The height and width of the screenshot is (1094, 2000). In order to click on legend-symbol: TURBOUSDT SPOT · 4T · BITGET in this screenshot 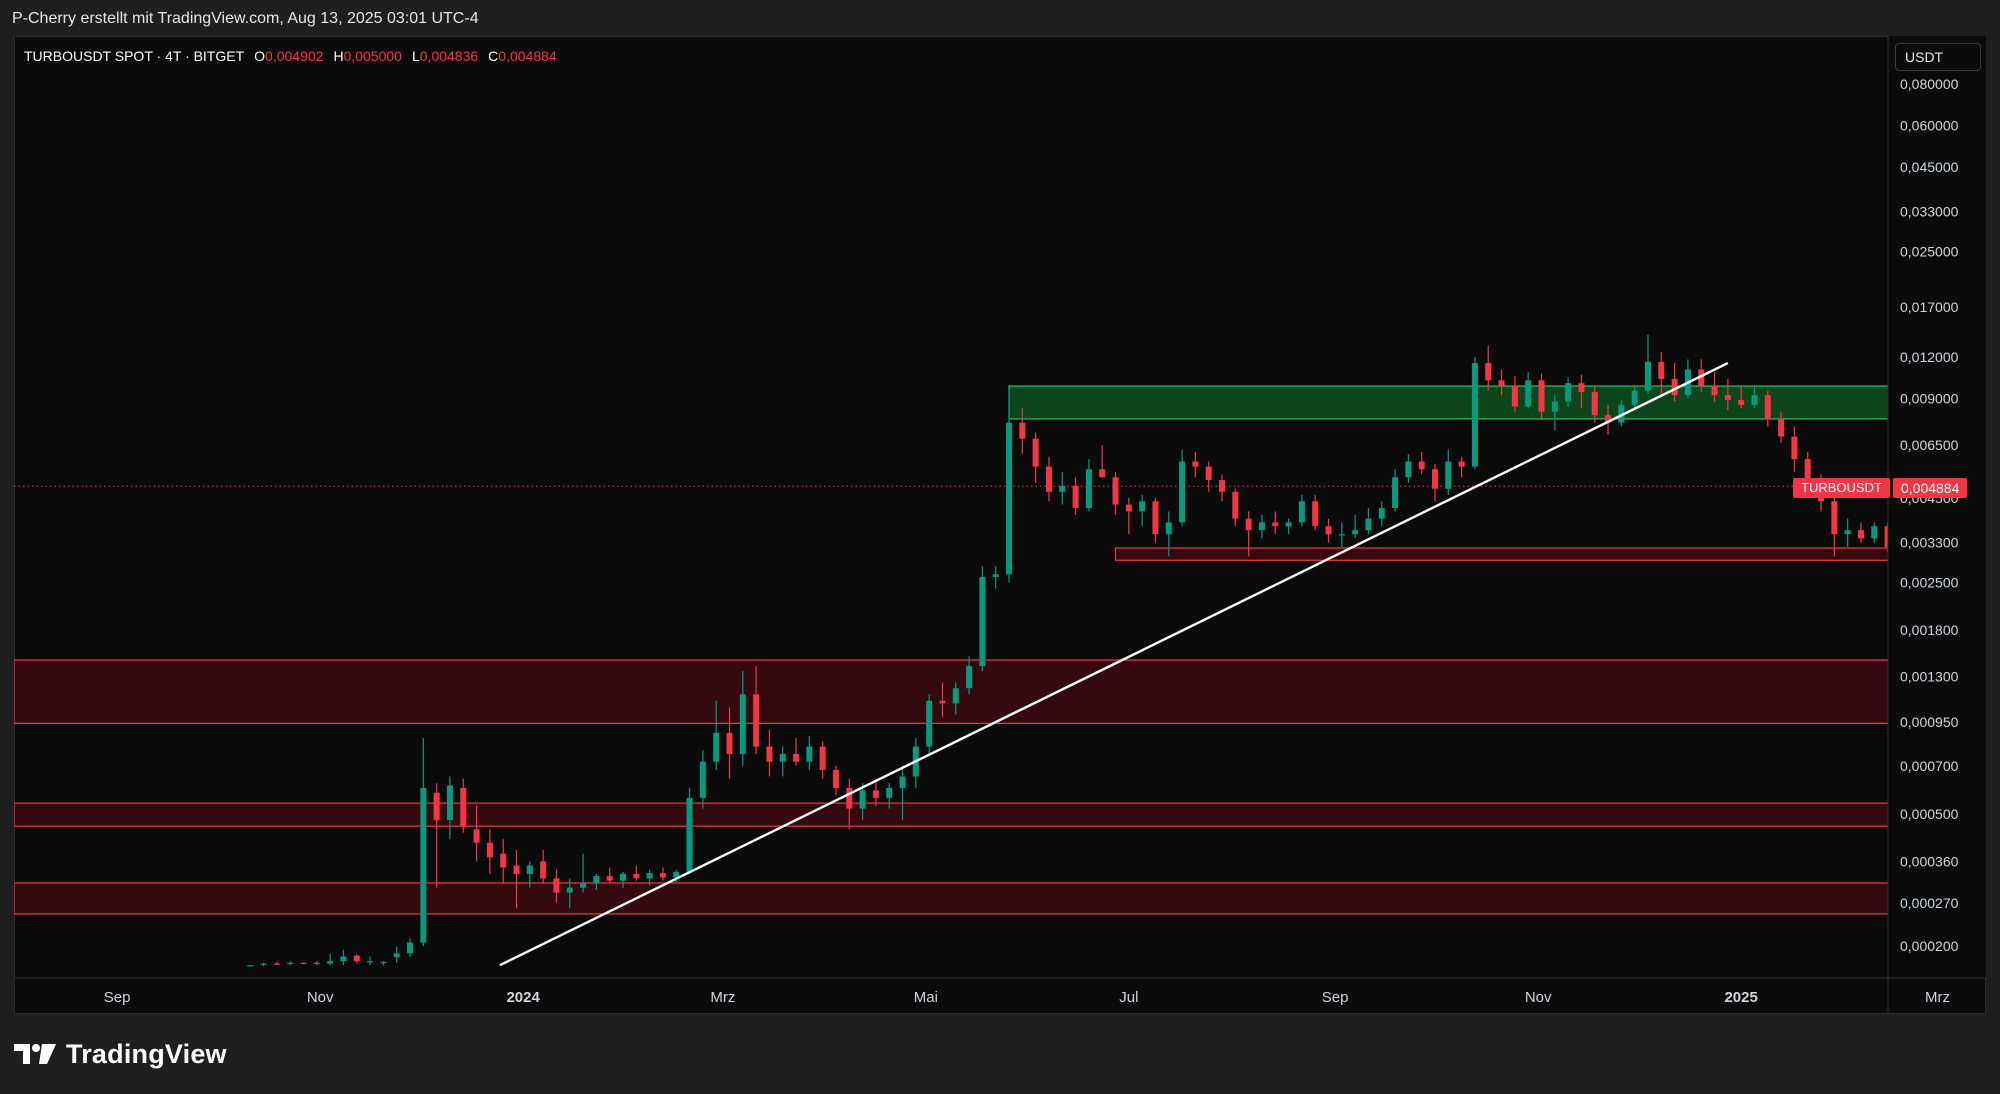, I will do `click(134, 56)`.